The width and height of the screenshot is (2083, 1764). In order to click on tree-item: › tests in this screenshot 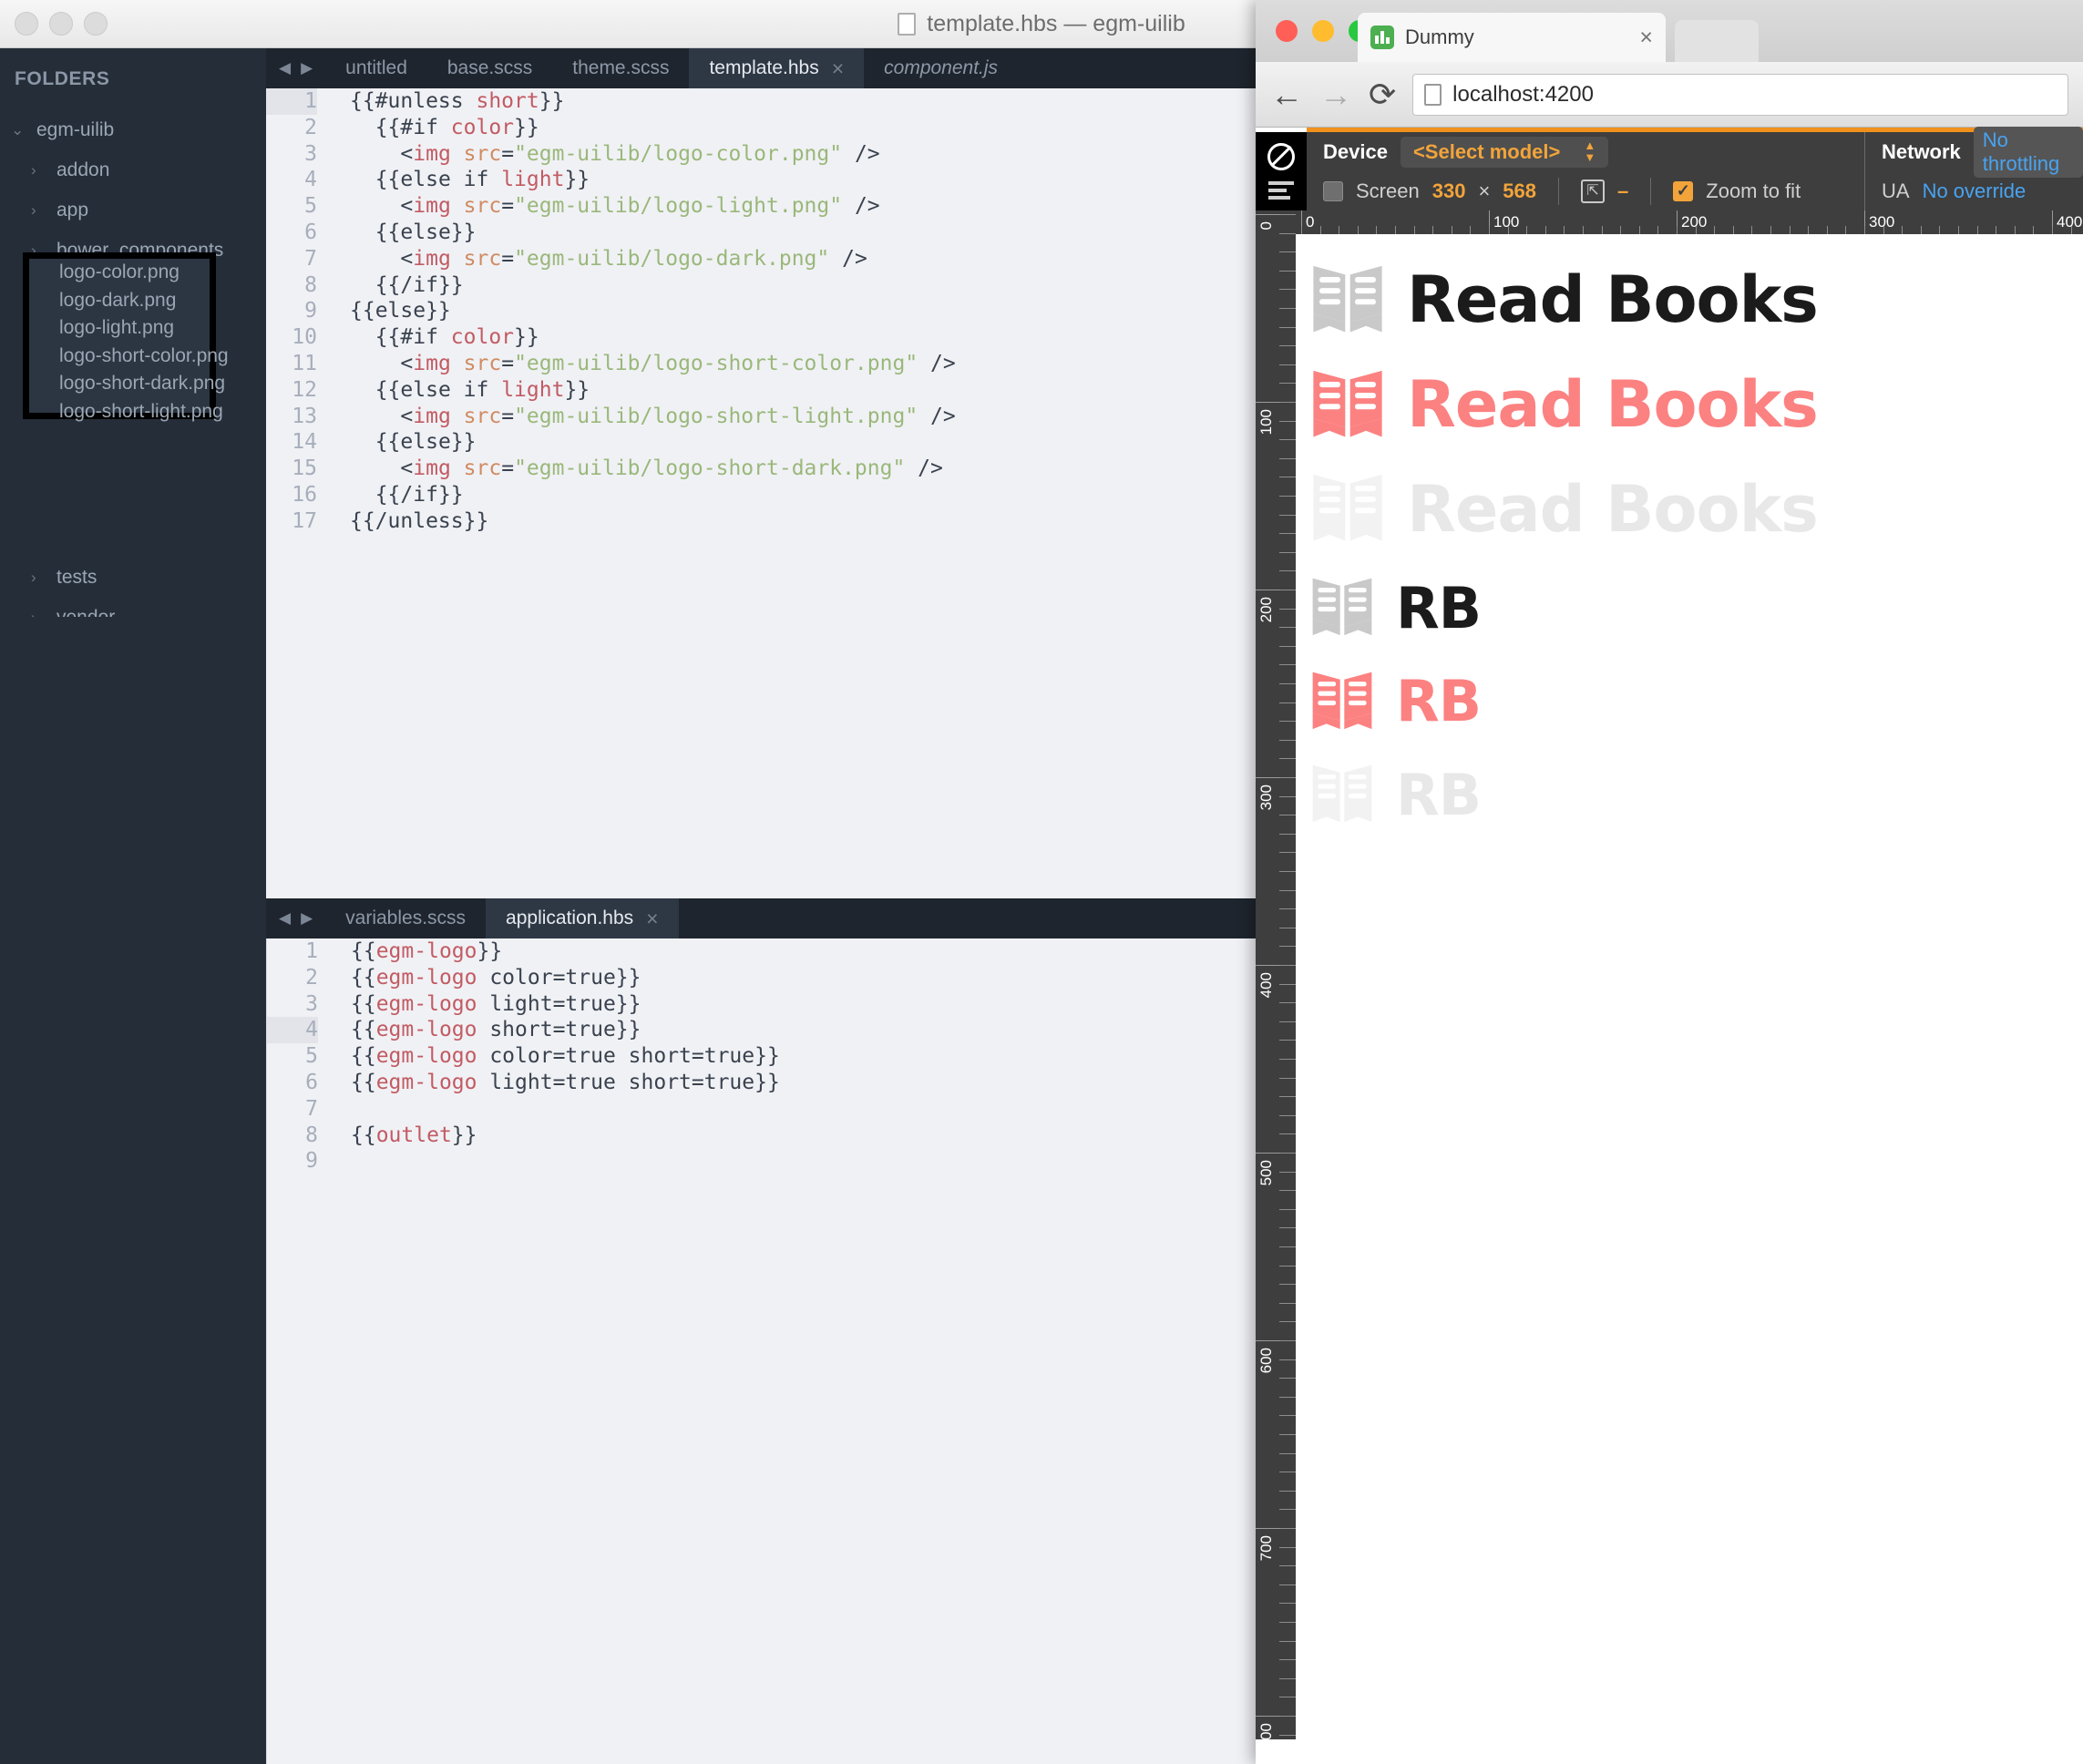, I will do `click(133, 578)`.